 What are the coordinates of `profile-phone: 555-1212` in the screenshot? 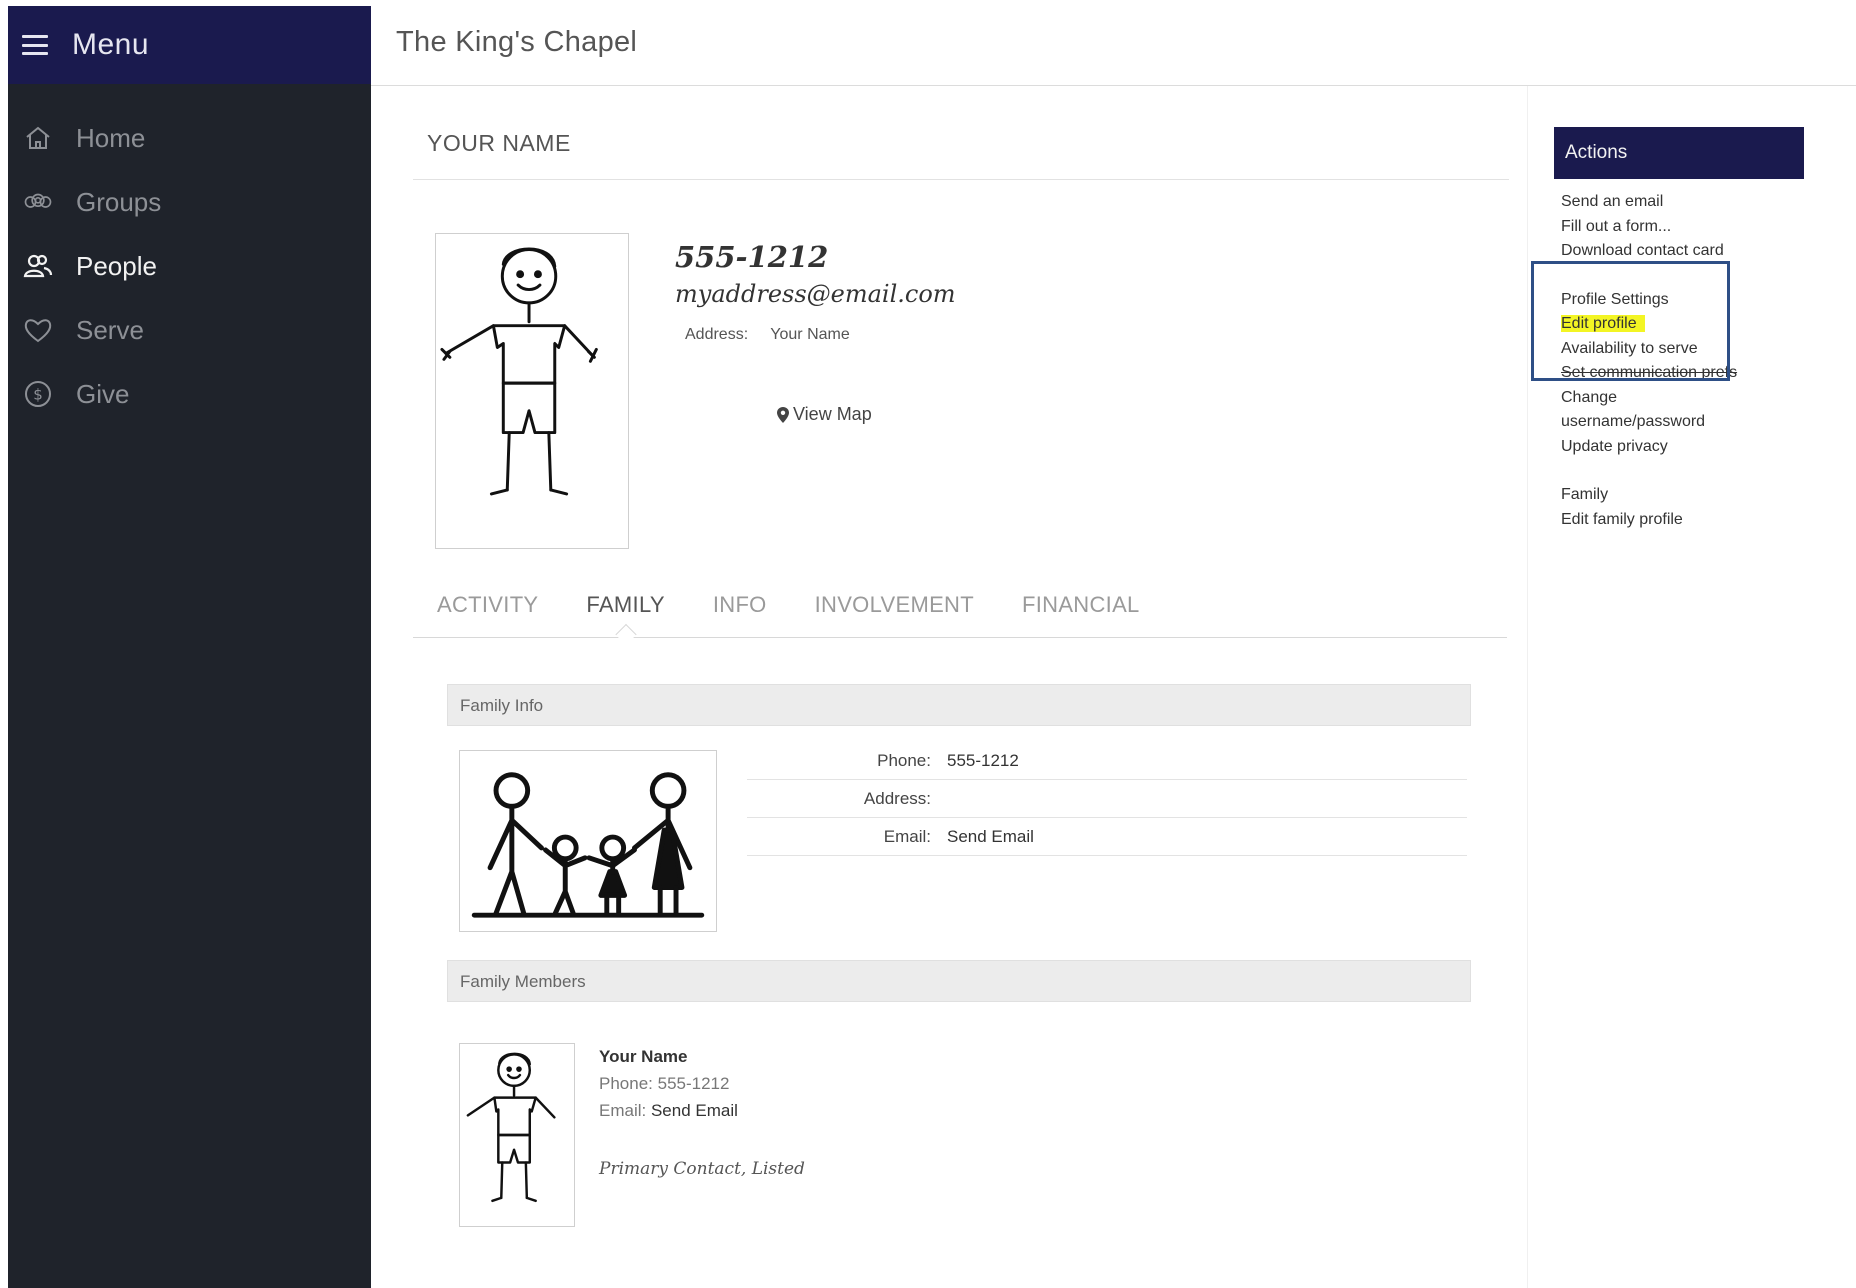 It's located at (752, 257).